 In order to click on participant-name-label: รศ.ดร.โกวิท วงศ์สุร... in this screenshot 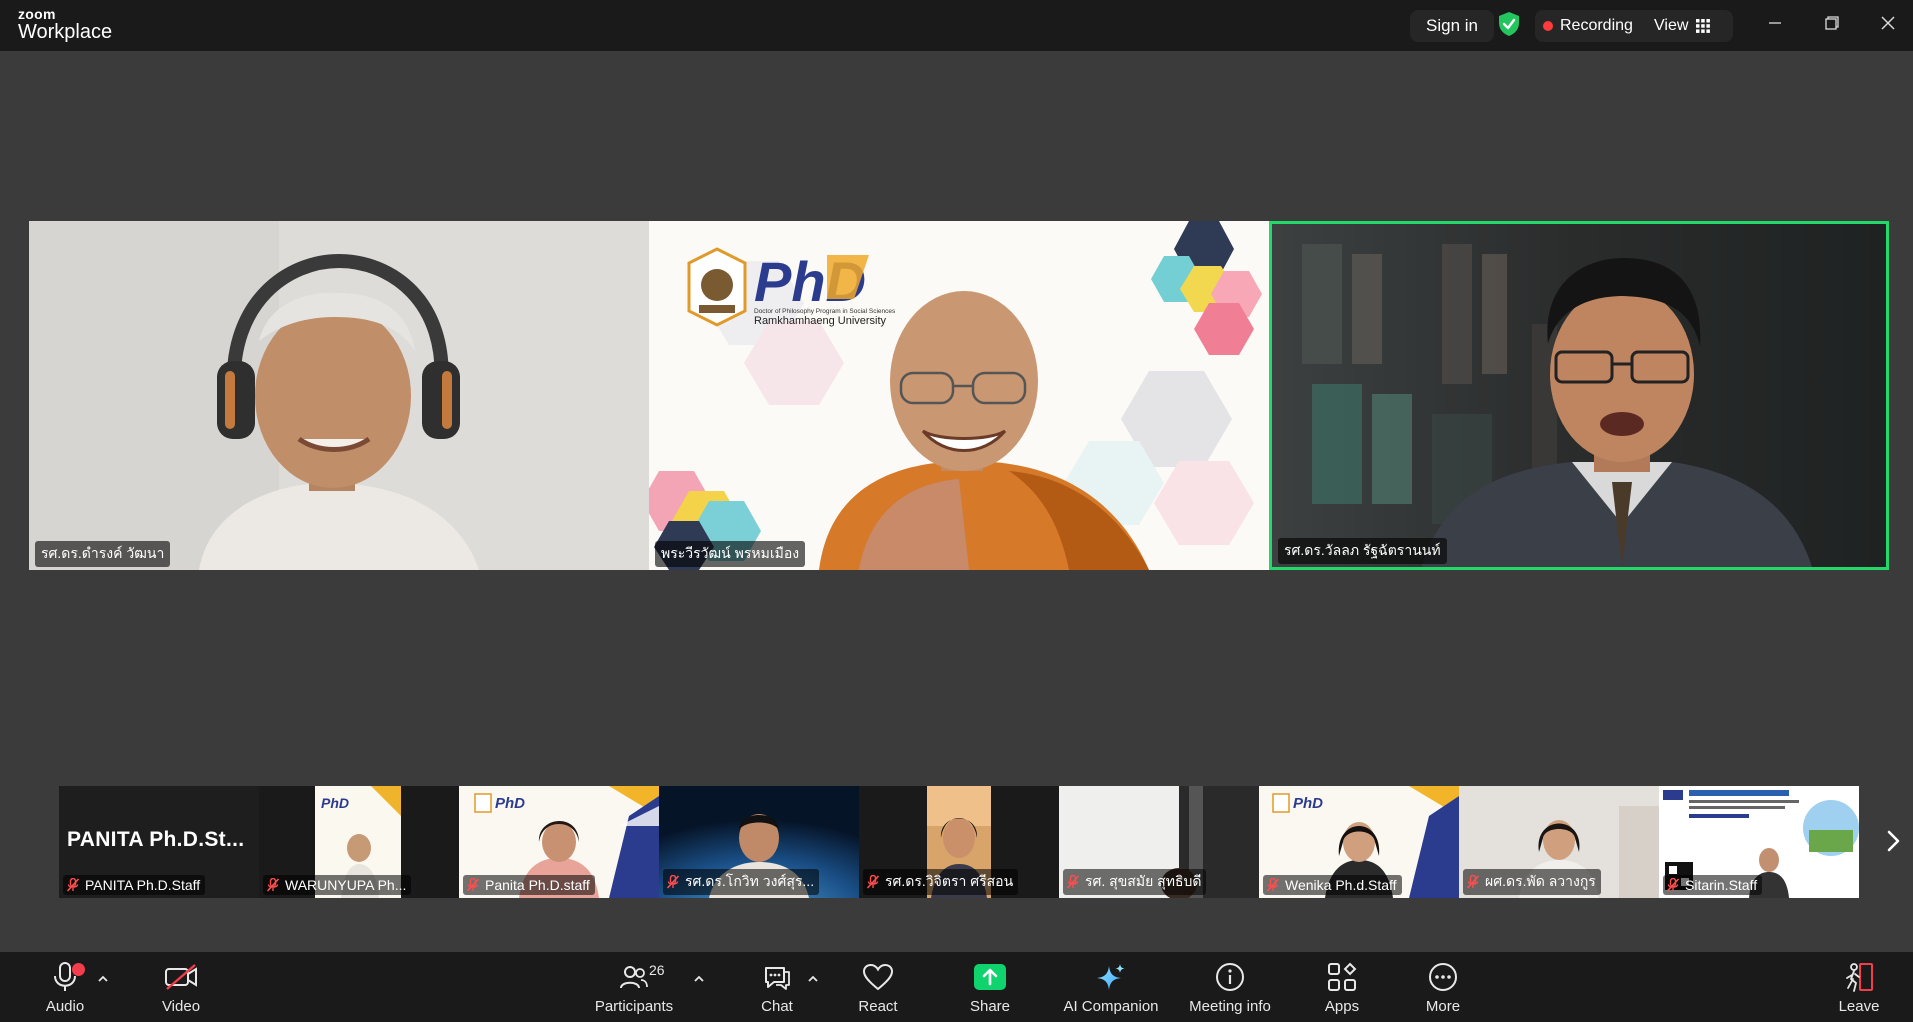, I will do `click(741, 882)`.